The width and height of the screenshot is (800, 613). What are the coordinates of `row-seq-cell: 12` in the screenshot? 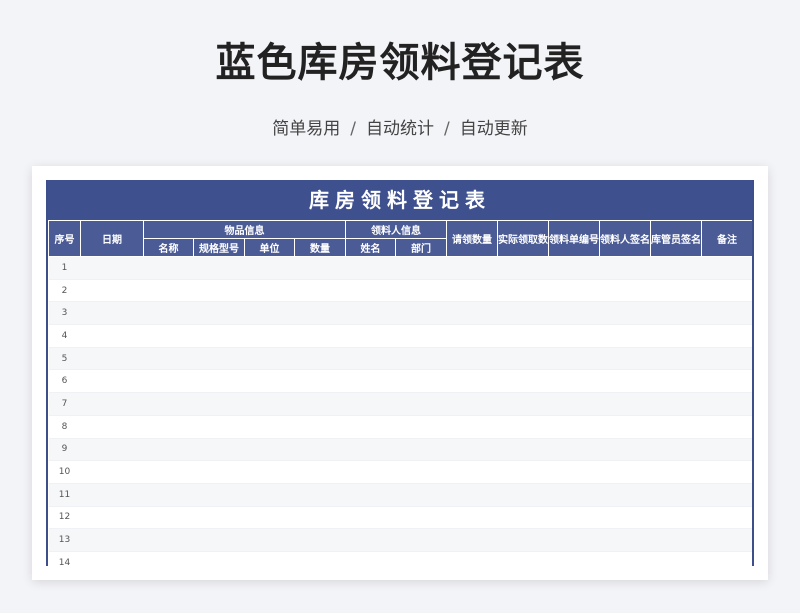 It's located at (64, 518).